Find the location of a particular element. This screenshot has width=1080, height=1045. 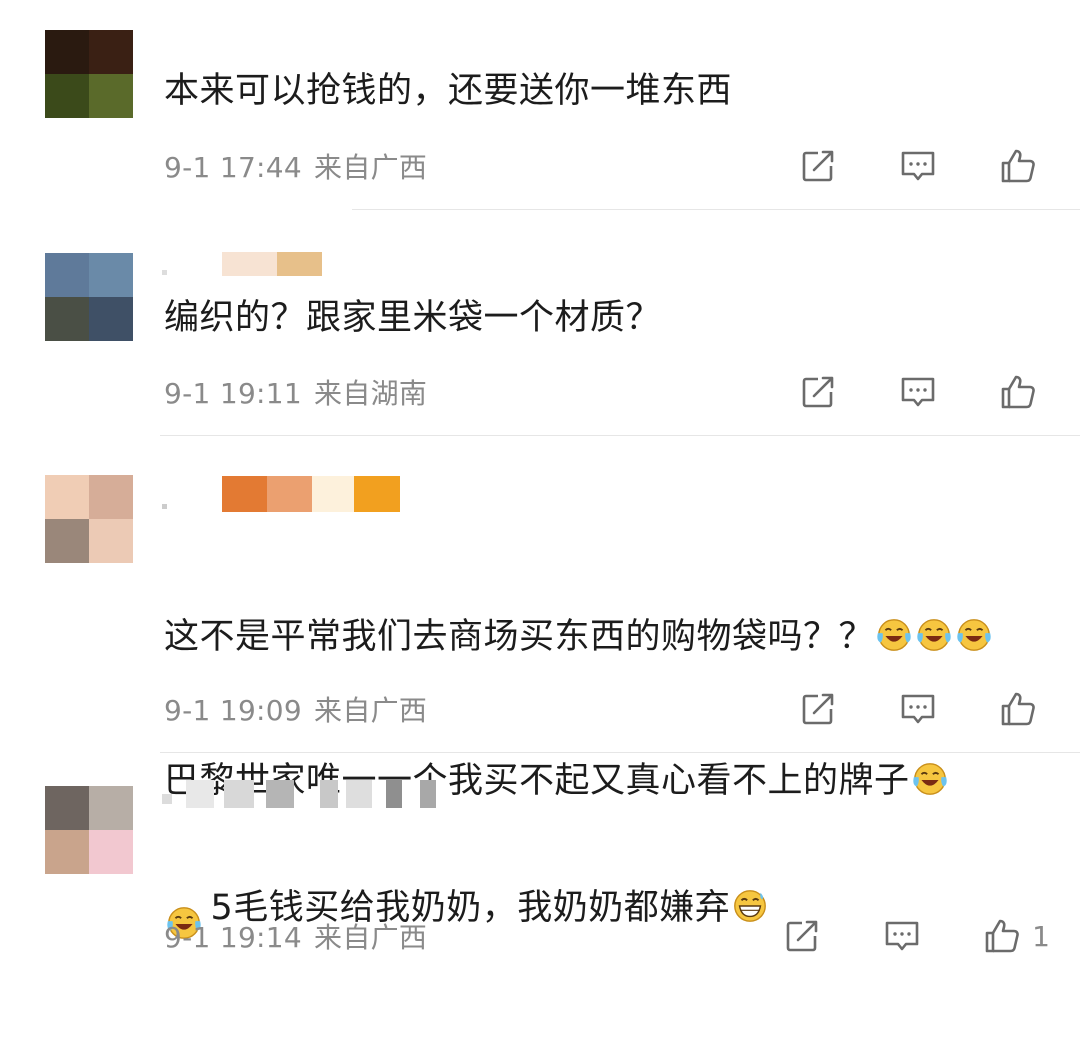

comment-text: 编织的？跟家里米袋一个材质？ is located at coordinates (413, 318).